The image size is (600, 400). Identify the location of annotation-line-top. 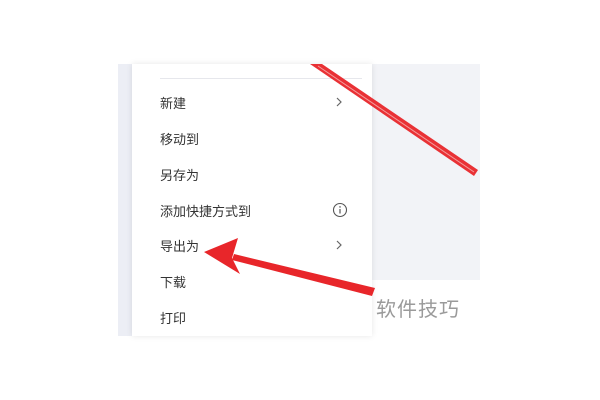
(394, 120).